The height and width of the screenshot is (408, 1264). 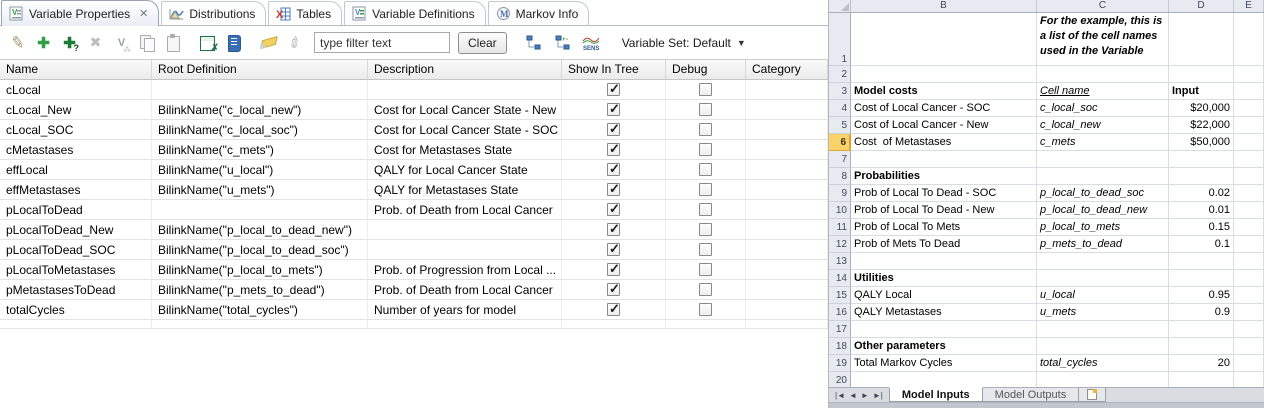 I want to click on cell-C20, so click(x=1103, y=380).